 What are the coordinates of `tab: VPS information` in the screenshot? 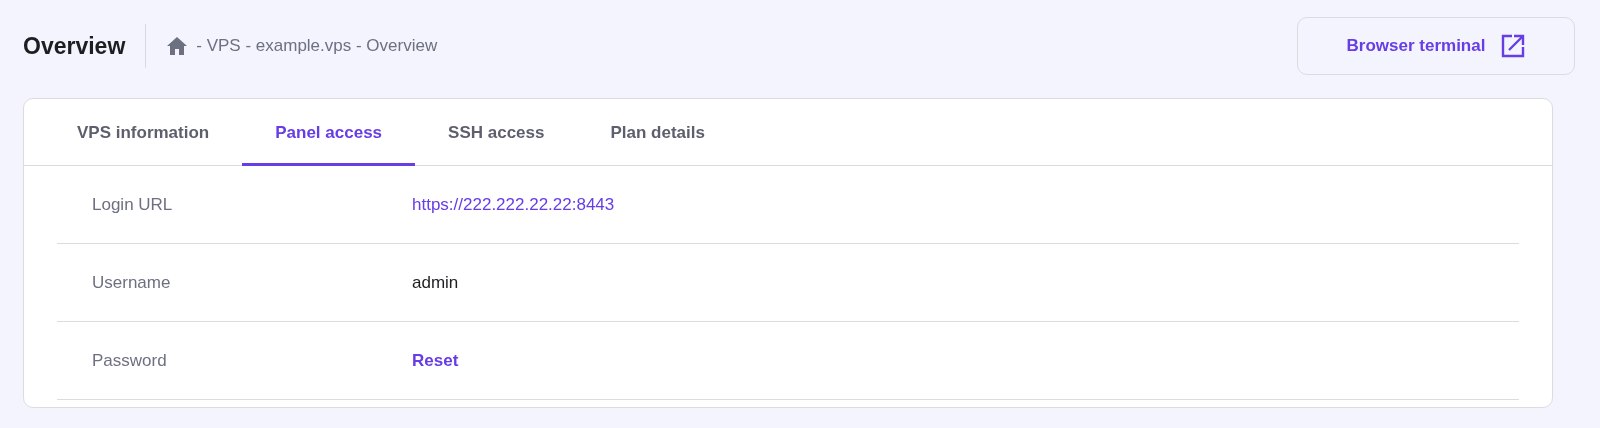 It's located at (143, 132).